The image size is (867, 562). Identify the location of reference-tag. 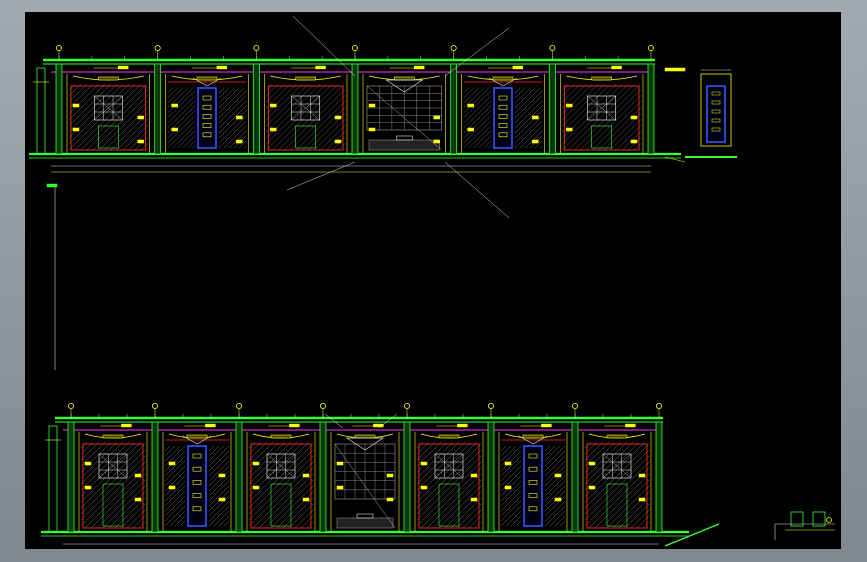
(52, 185).